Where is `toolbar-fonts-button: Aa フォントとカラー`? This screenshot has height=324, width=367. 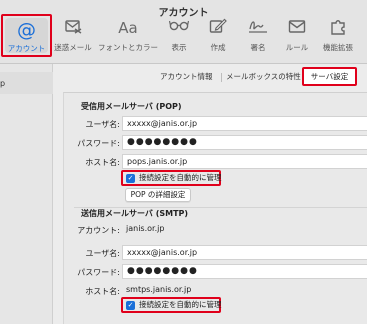
toolbar-fonts-button: Aa フォントとカラー is located at coordinates (128, 39).